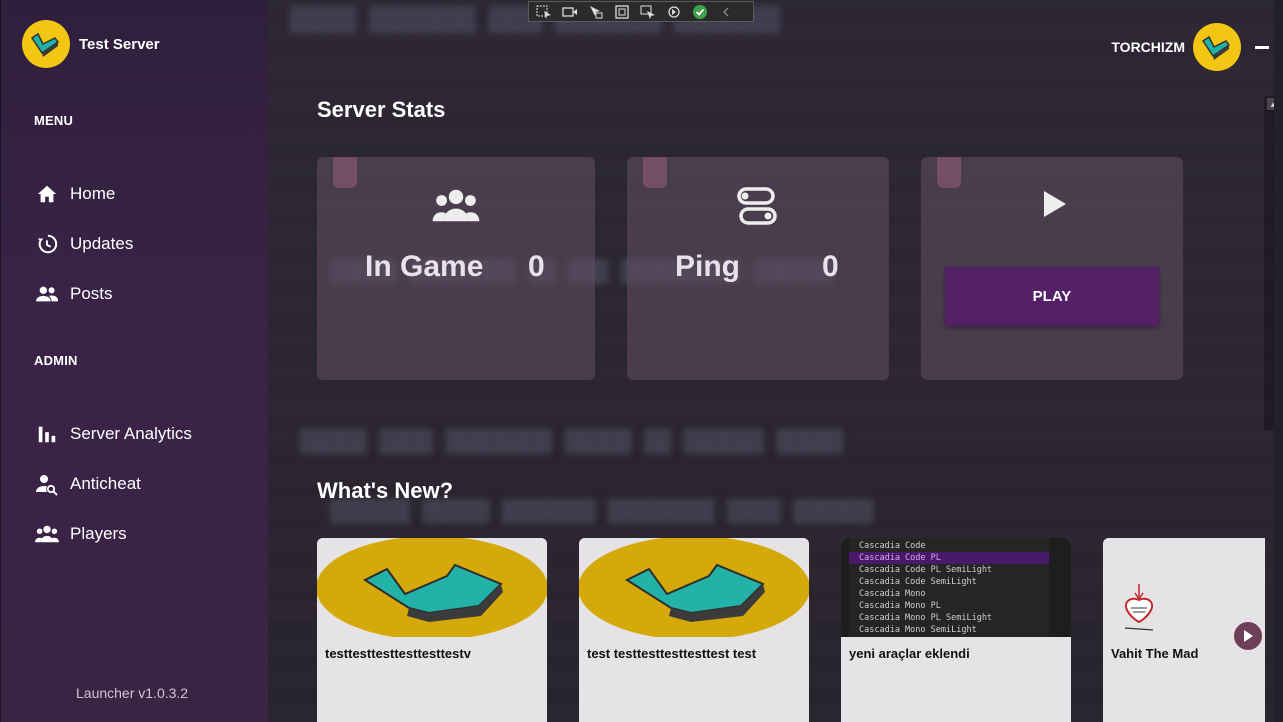 This screenshot has width=1283, height=722. What do you see at coordinates (1052, 296) in the screenshot?
I see `play-button: PLAY` at bounding box center [1052, 296].